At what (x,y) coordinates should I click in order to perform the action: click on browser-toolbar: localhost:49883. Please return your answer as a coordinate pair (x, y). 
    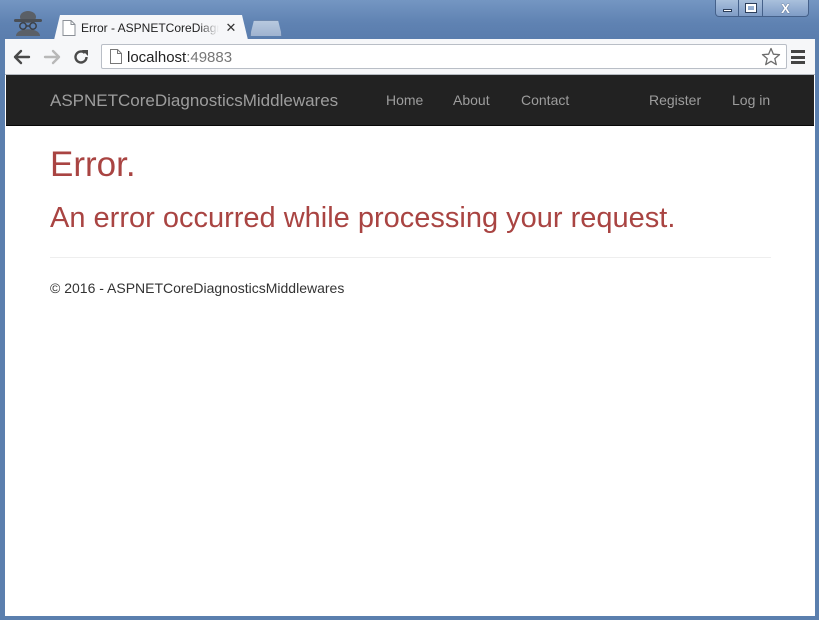
    Looking at the image, I should click on (410, 57).